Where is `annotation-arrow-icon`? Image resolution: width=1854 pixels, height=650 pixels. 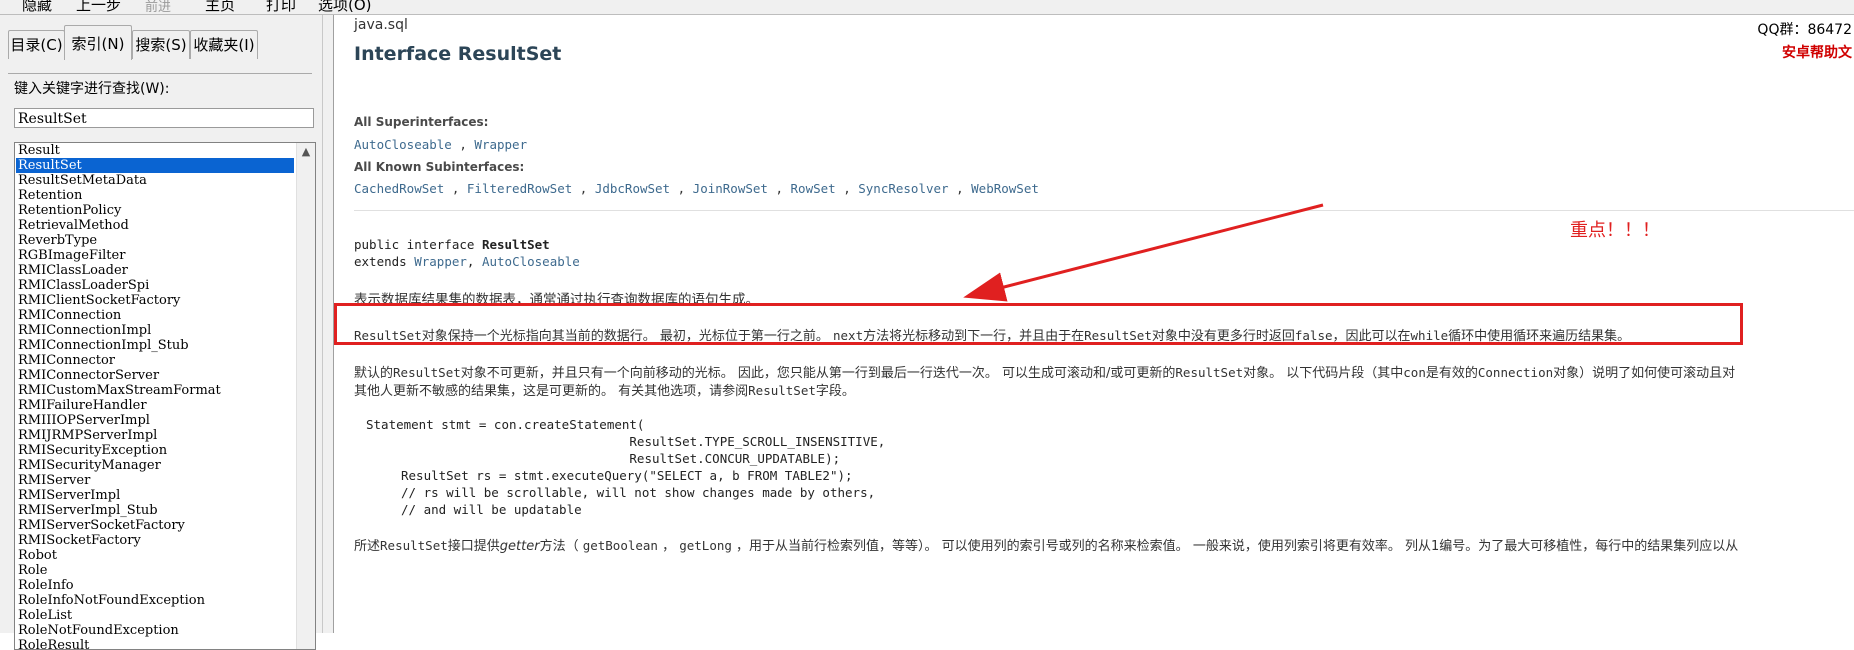
annotation-arrow-icon is located at coordinates (1143, 252).